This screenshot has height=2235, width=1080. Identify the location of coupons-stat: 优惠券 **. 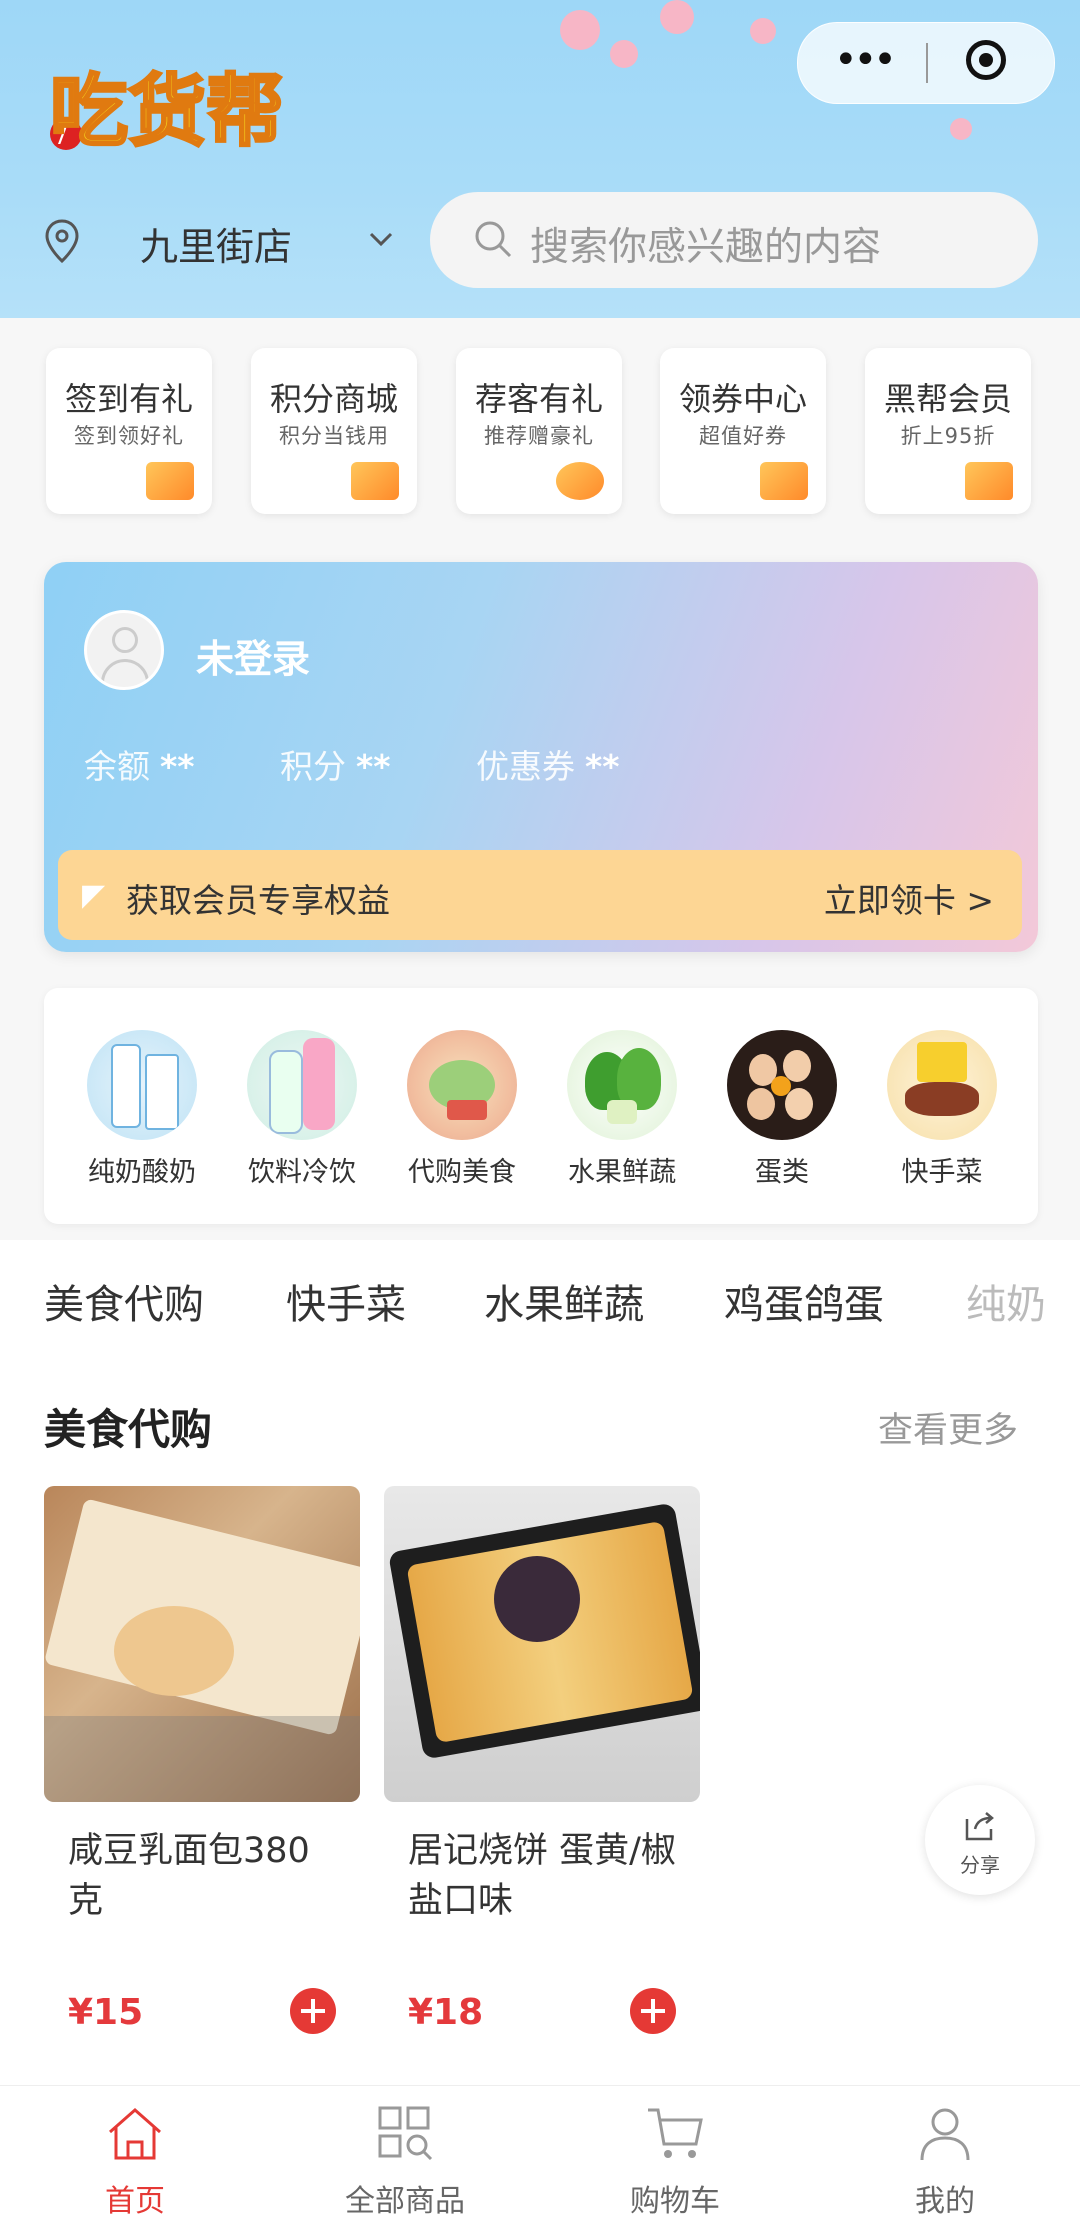
(548, 764).